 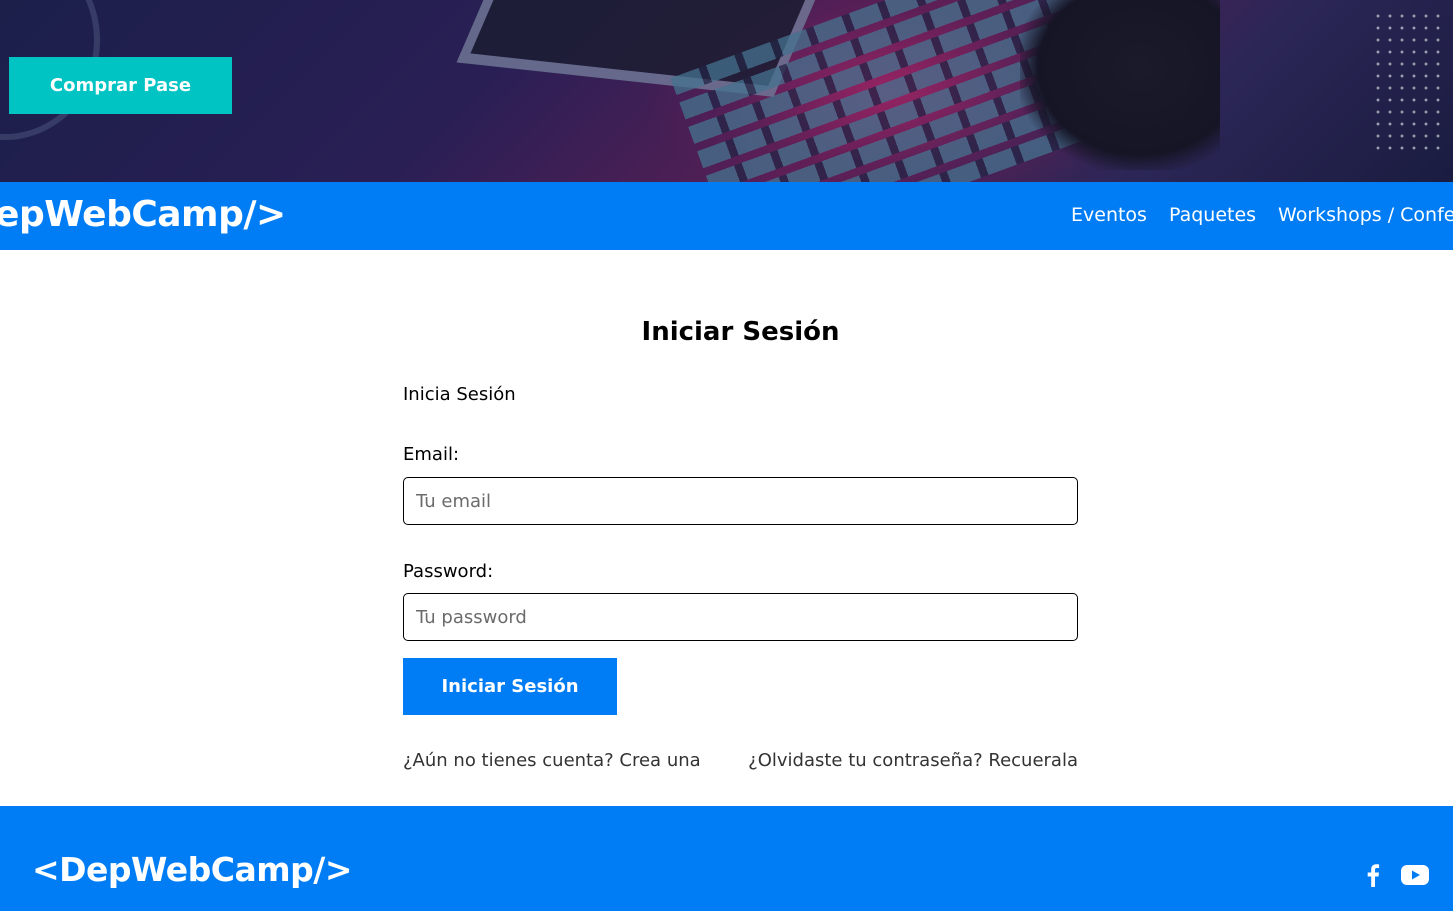 I want to click on youtube-icon, so click(x=1415, y=875).